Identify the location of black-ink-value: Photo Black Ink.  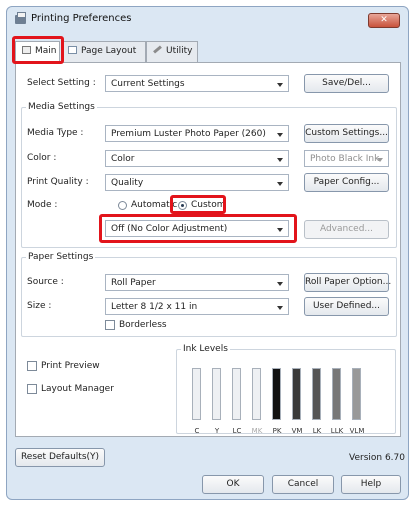
(345, 159).